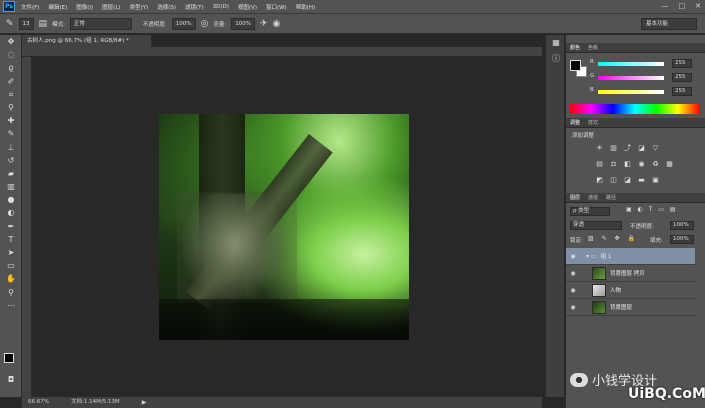 This screenshot has width=705, height=408. Describe the element at coordinates (11, 147) in the screenshot. I see `clone-stamp-tool-icon: ⊥` at that location.